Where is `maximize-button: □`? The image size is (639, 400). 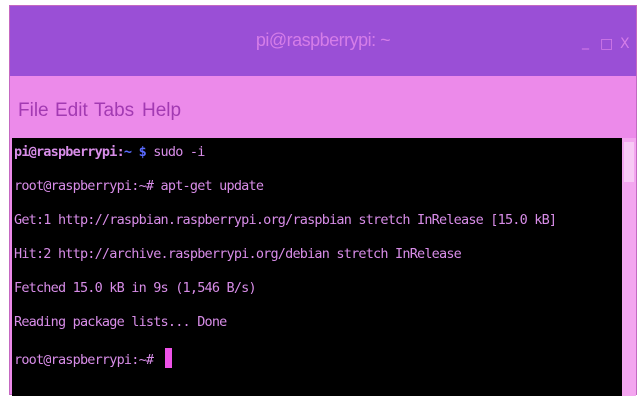 maximize-button: □ is located at coordinates (606, 44).